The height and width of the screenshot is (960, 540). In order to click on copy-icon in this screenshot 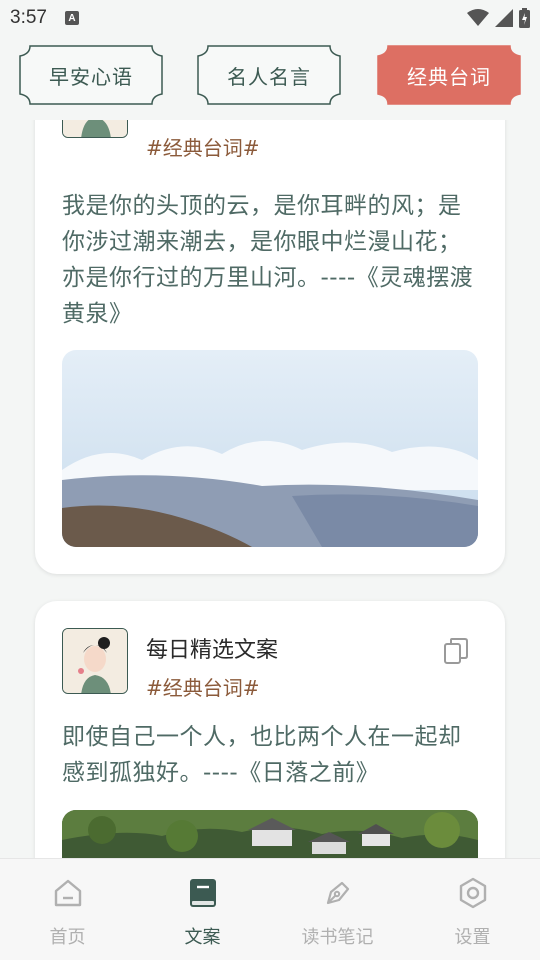, I will do `click(456, 651)`.